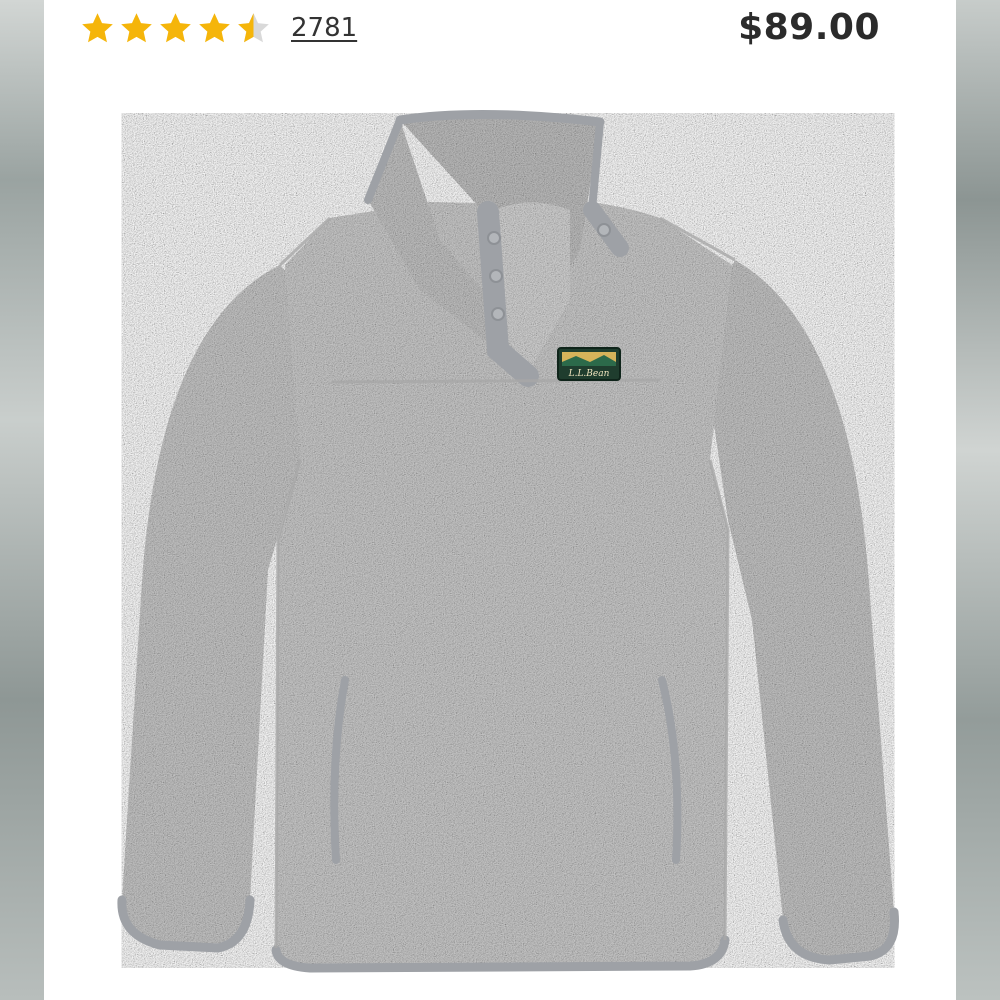 This screenshot has height=1000, width=1000. Describe the element at coordinates (589, 374) in the screenshot. I see `brand-patch-text: L.L.Bean` at that location.